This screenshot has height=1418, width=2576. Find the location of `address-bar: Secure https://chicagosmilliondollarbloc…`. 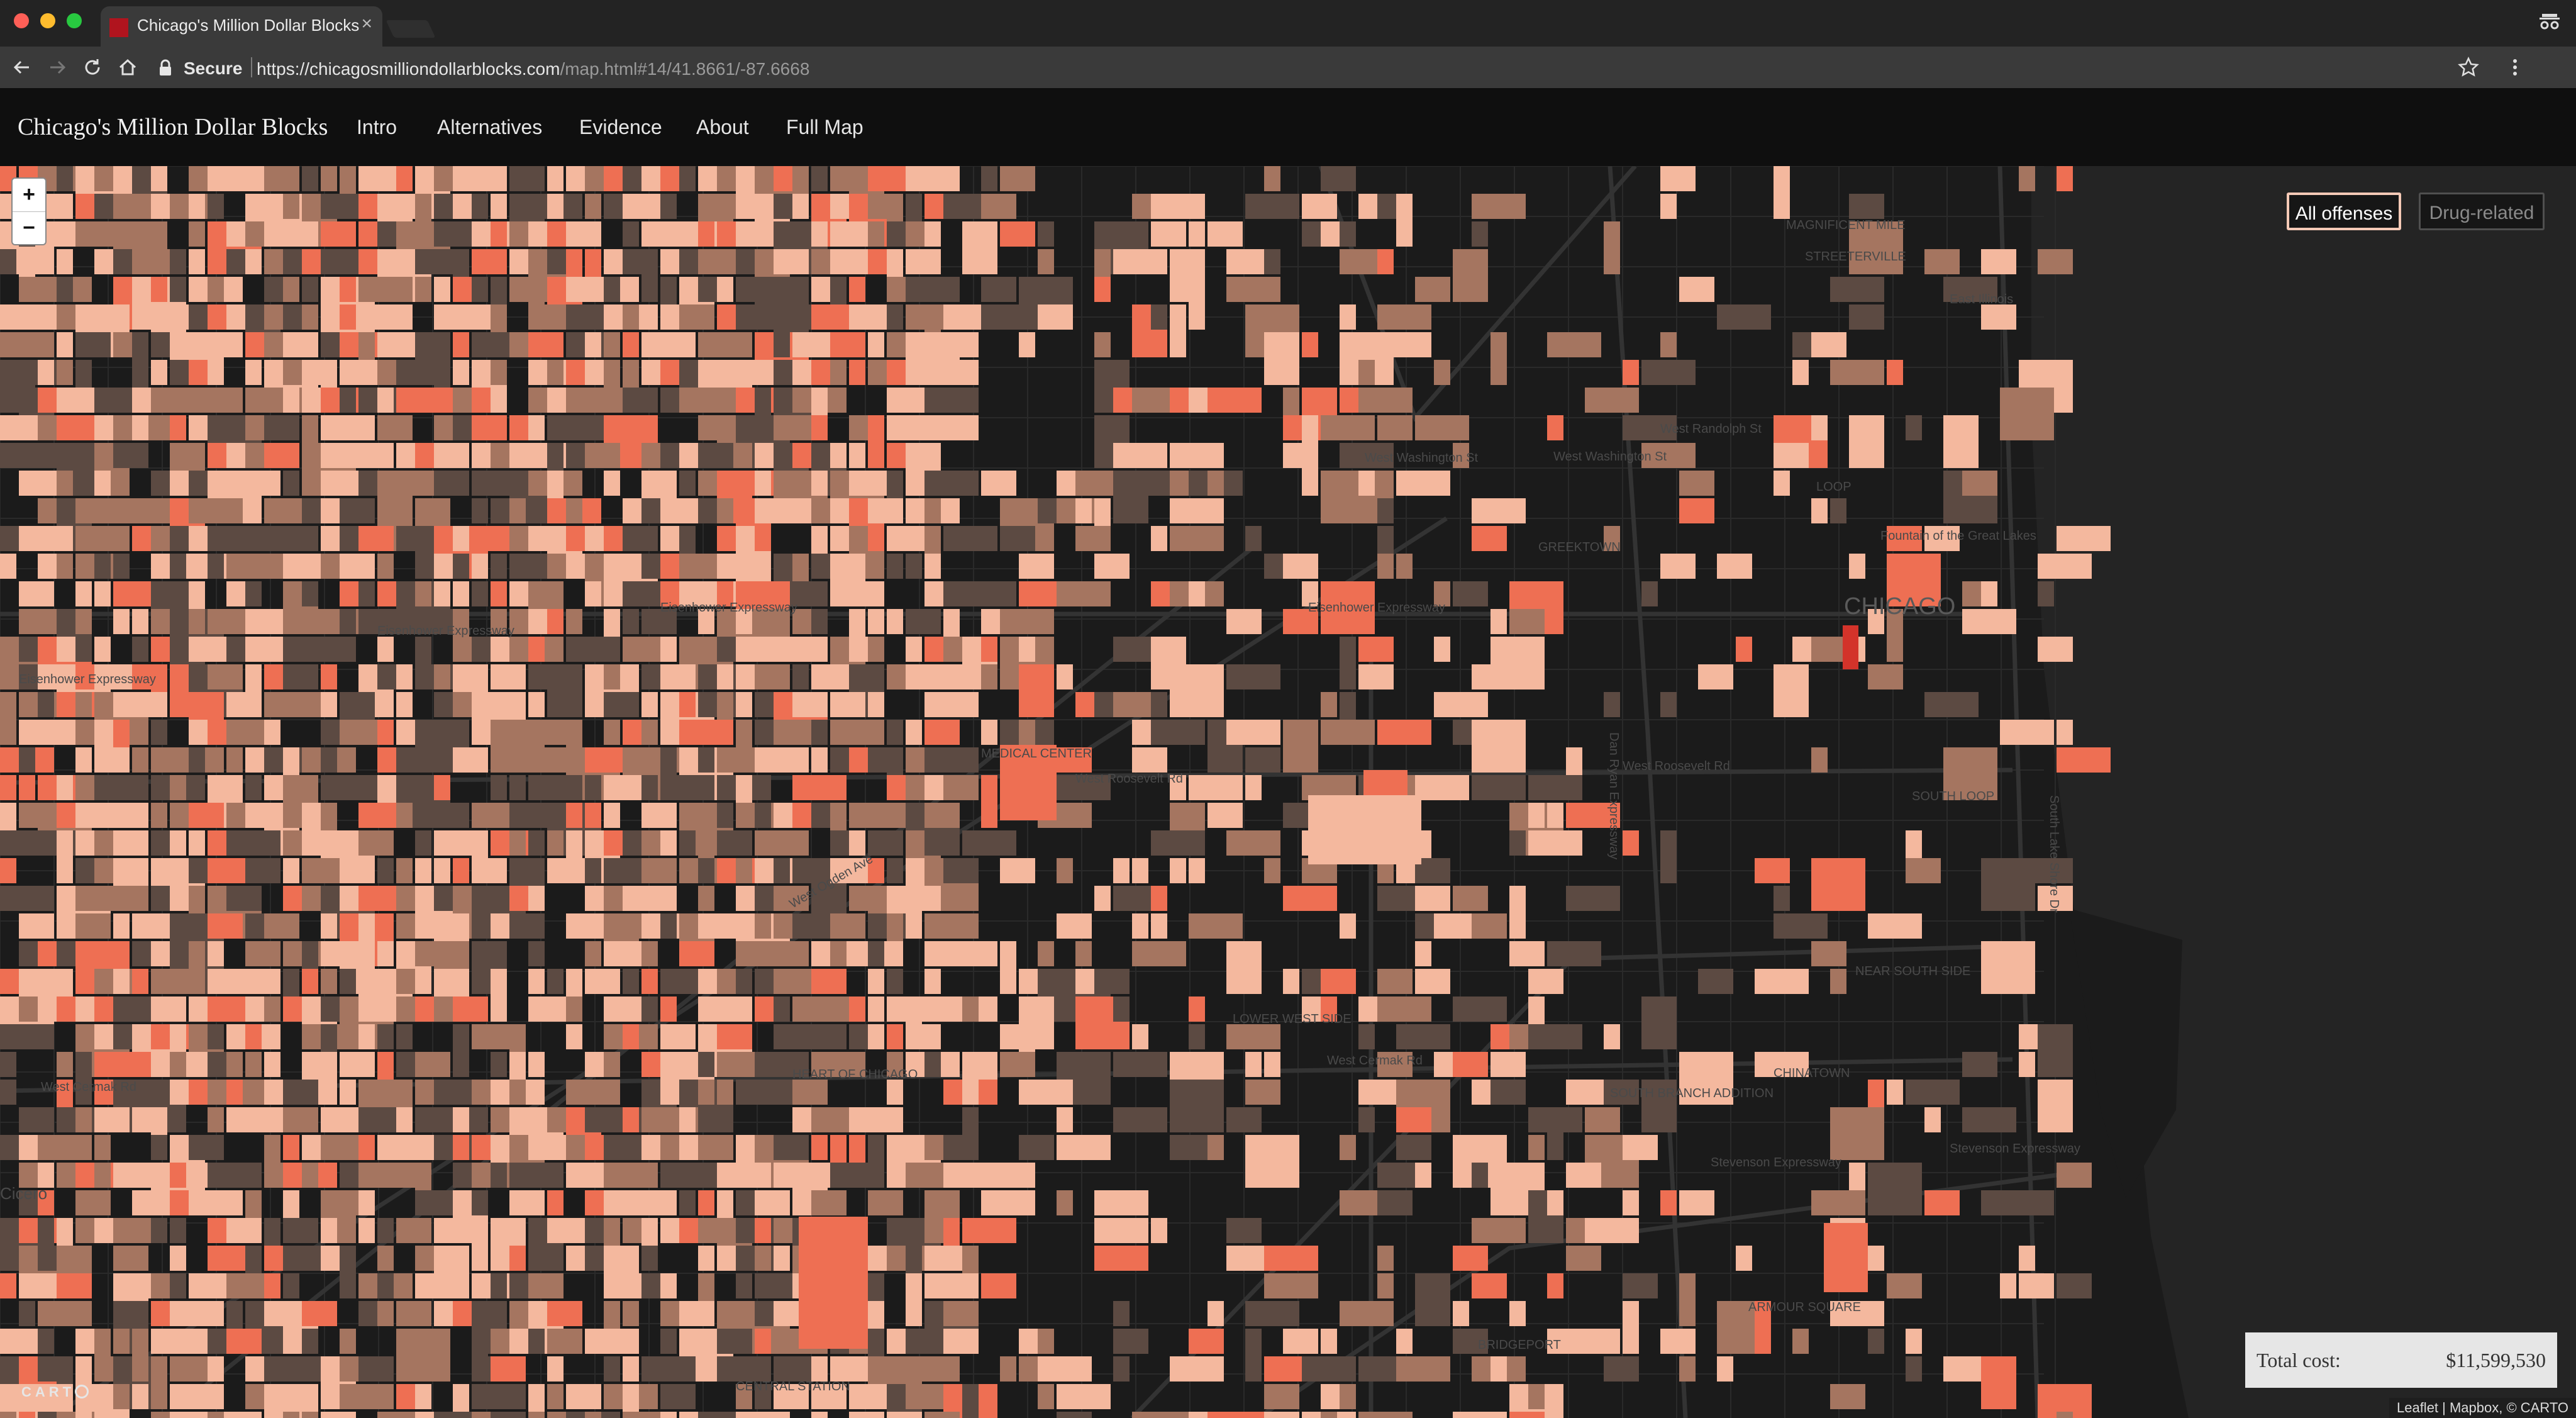

address-bar: Secure https://chicagosmilliondollarbloc… is located at coordinates (1342, 67).